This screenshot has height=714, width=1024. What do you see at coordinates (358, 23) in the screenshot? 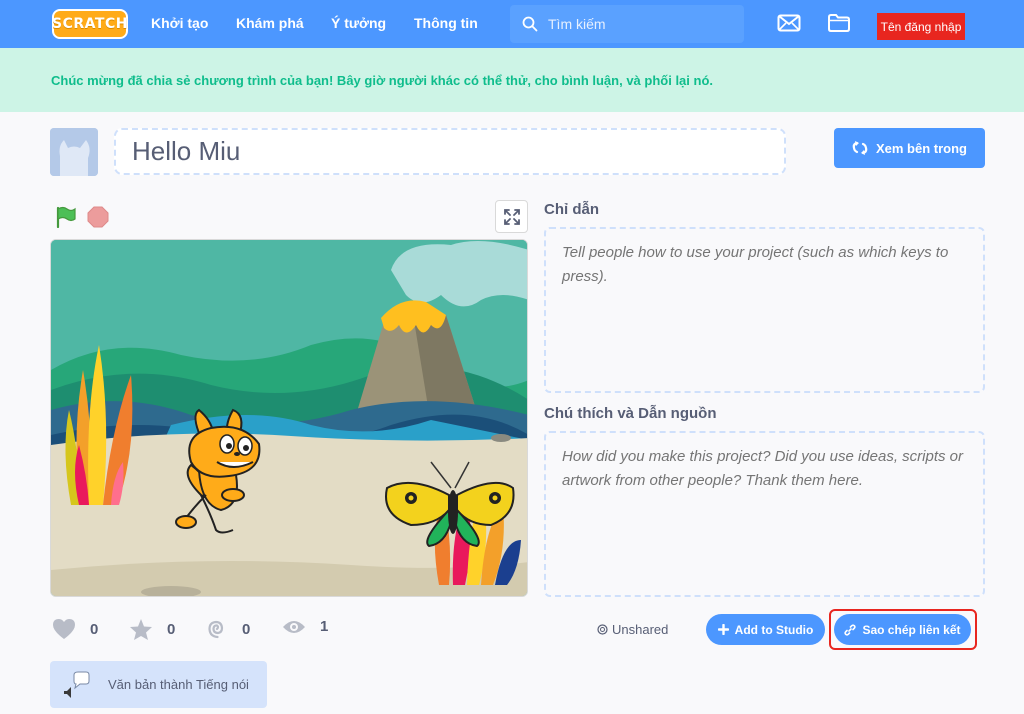
I see `nav-link-ideas: Ý tưởng` at bounding box center [358, 23].